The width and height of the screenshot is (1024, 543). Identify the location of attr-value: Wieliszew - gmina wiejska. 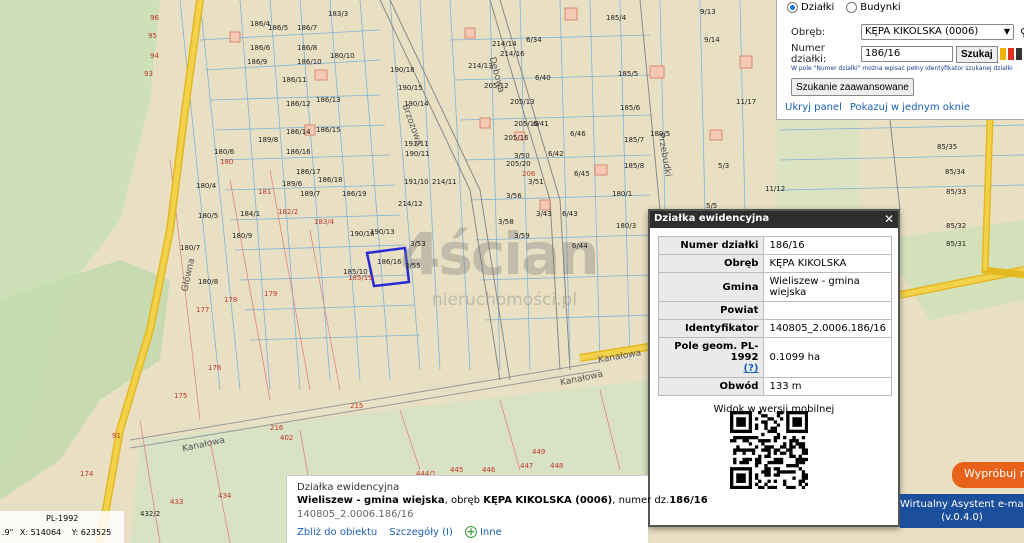
(827, 287).